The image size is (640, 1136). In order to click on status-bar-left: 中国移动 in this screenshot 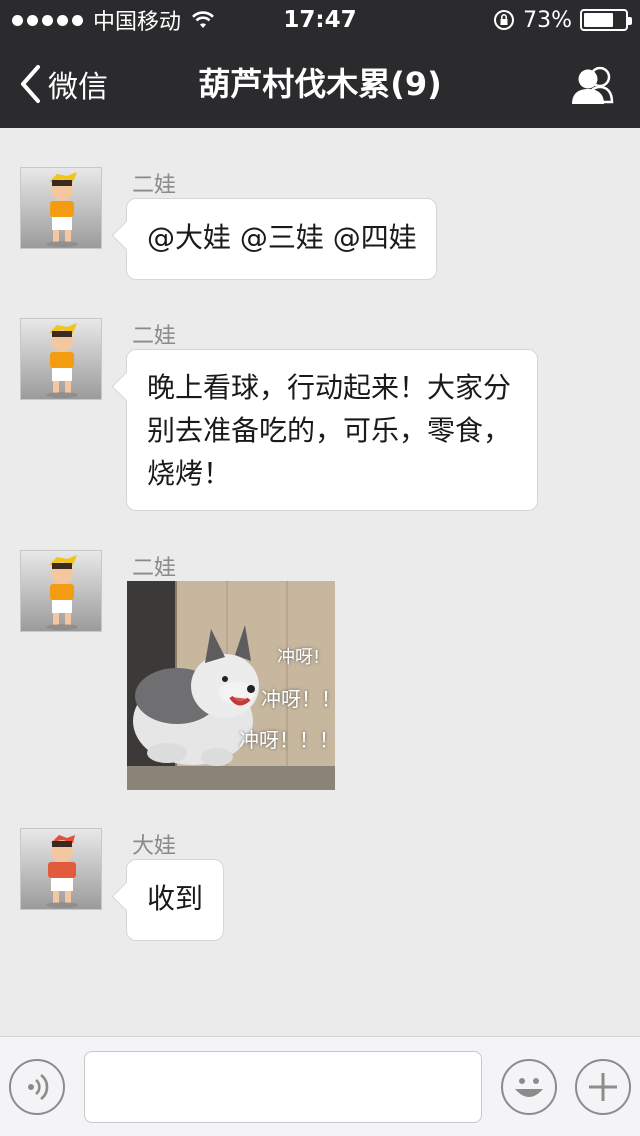, I will do `click(113, 20)`.